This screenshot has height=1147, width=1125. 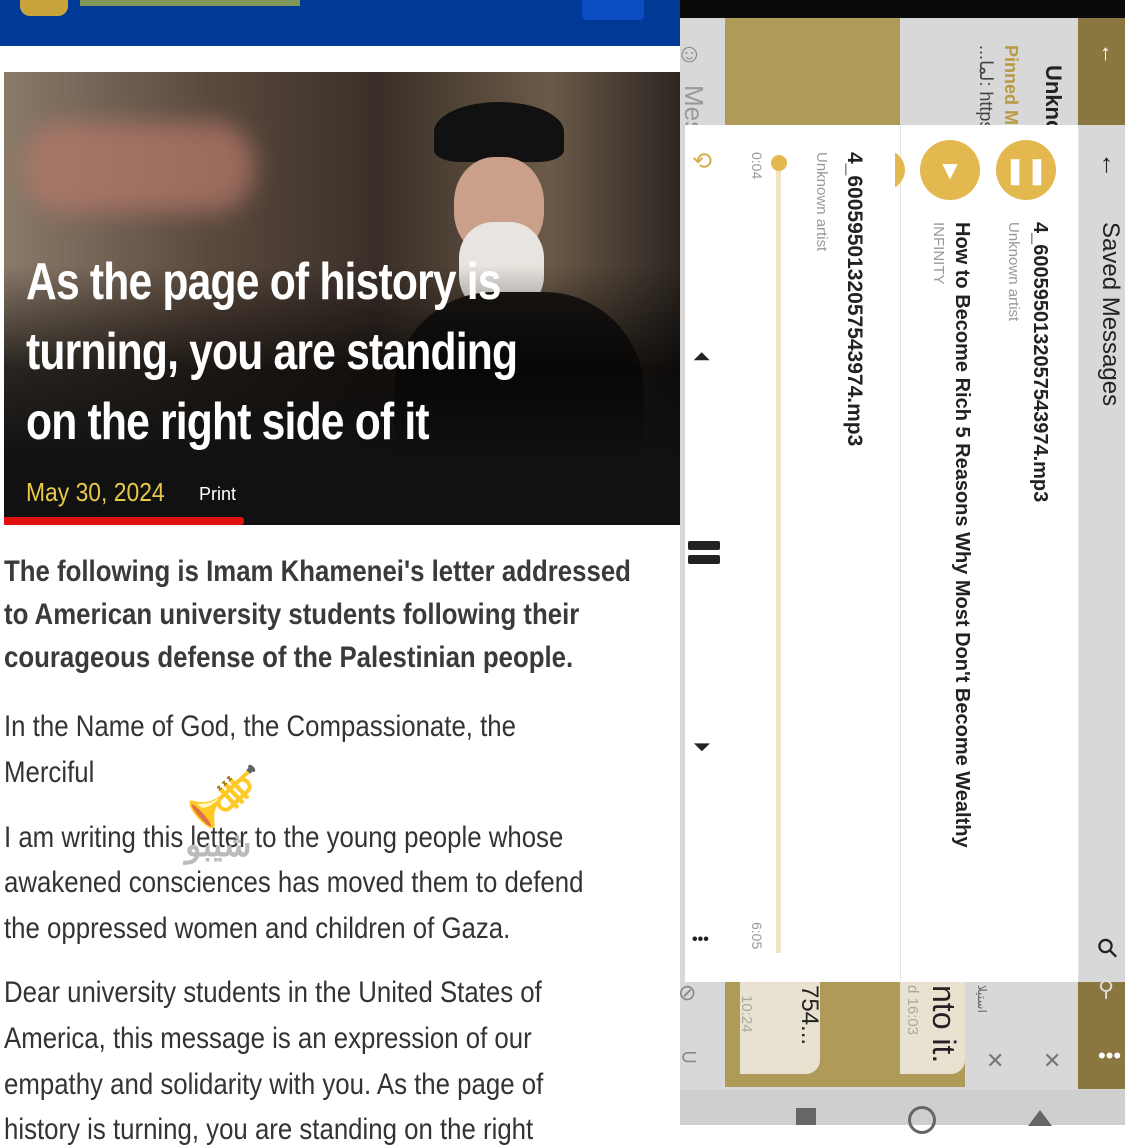 I want to click on message-text: nto it., so click(x=944, y=1024).